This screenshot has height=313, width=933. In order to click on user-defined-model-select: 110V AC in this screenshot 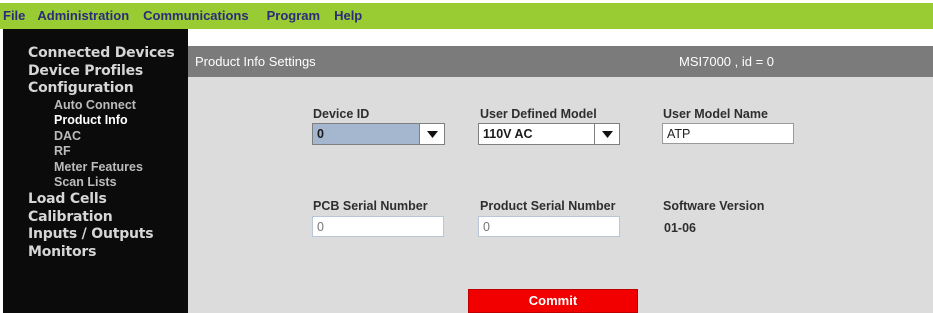, I will do `click(549, 134)`.